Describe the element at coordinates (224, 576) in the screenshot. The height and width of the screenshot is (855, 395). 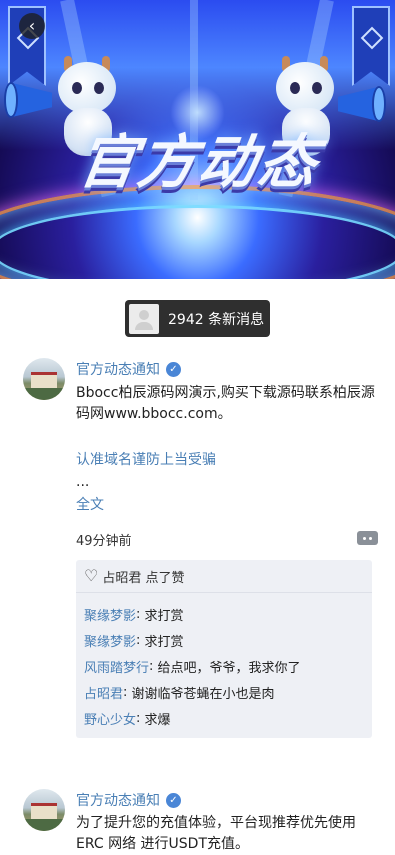
I see `likes-row: ♡ 占昭君 点了赞` at that location.